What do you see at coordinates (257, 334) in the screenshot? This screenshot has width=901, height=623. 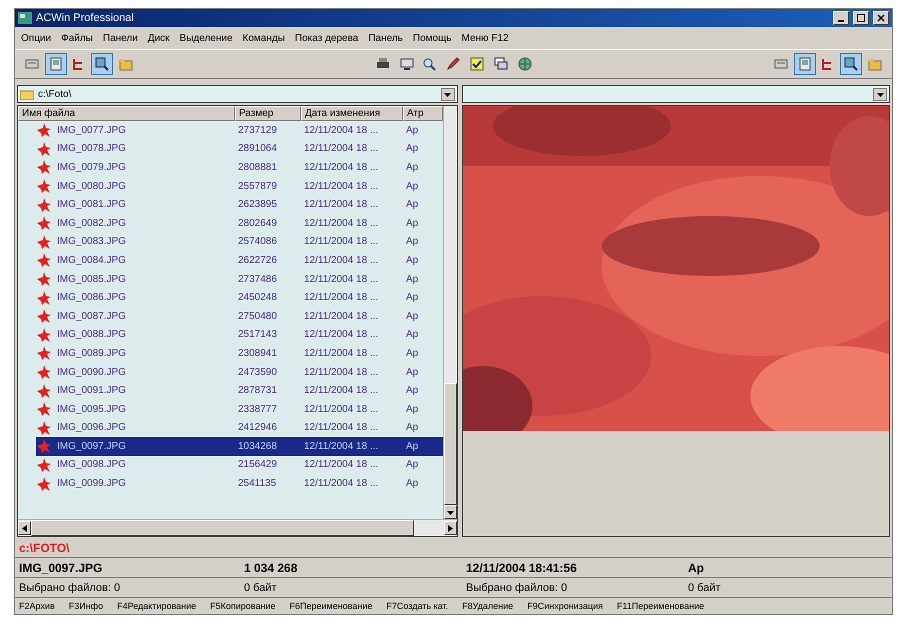 I see `file-size: 2517143` at bounding box center [257, 334].